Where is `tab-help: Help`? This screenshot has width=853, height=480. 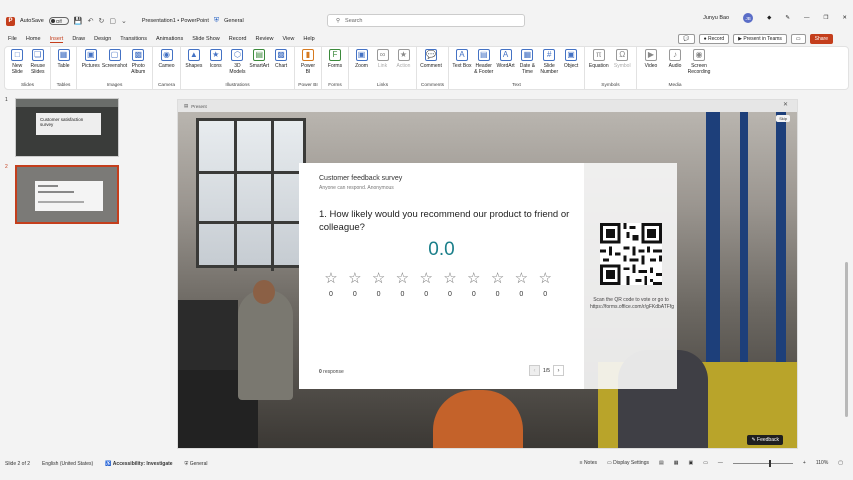 tab-help: Help is located at coordinates (308, 39).